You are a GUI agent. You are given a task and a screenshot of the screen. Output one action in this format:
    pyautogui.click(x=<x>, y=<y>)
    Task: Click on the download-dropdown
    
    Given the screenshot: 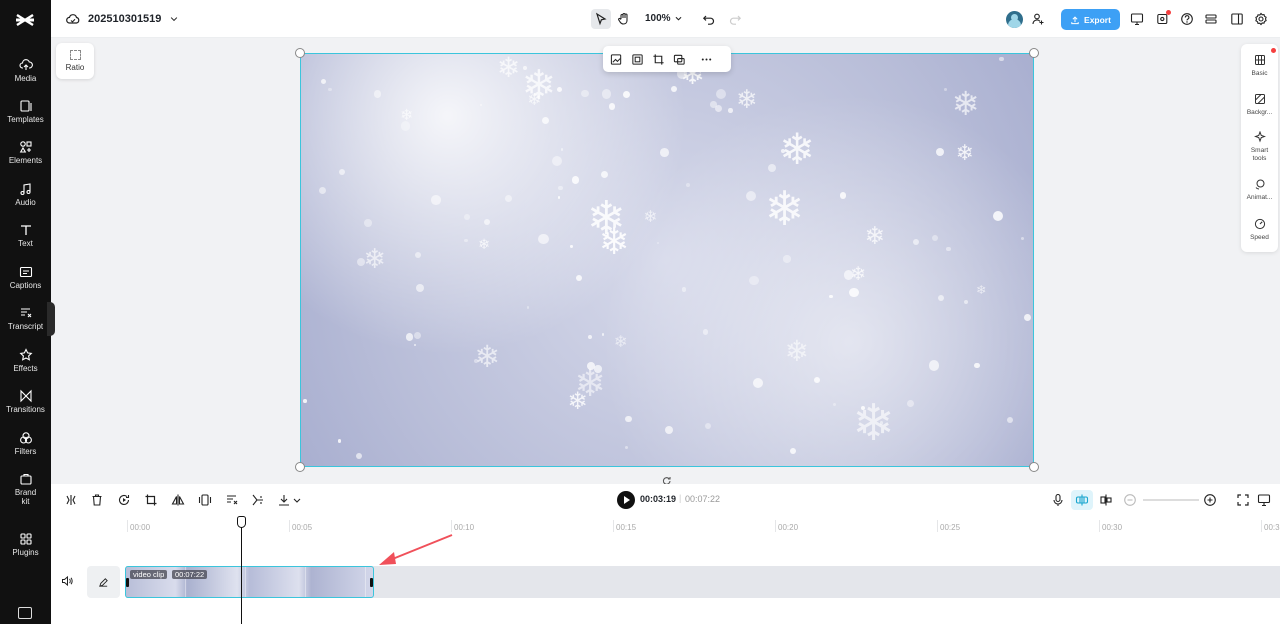 What is the action you would take?
    pyautogui.click(x=290, y=500)
    